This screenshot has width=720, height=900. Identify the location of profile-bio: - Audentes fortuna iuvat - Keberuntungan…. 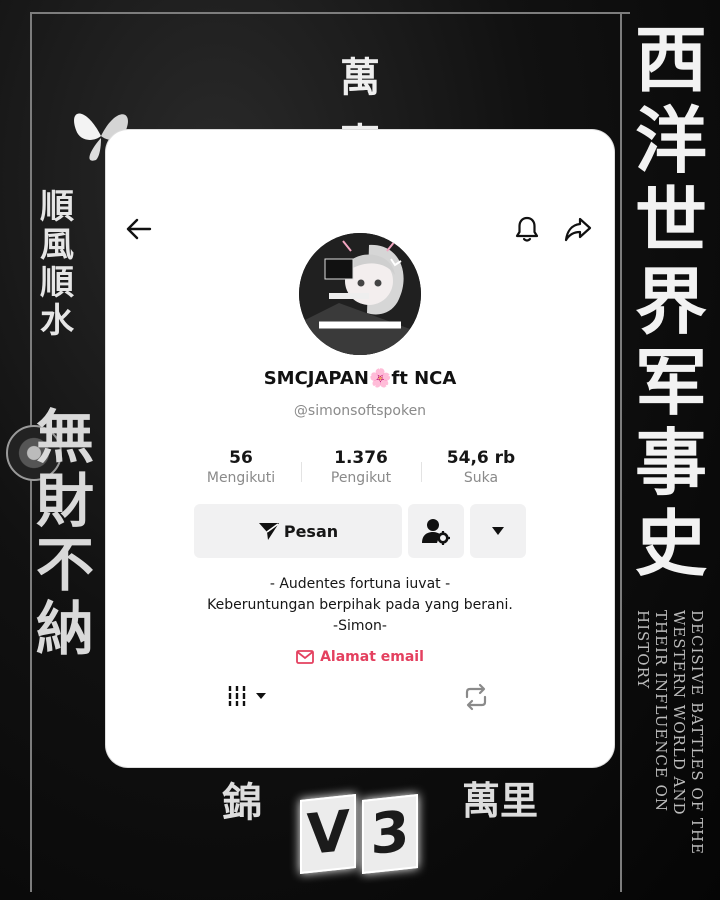
(360, 605).